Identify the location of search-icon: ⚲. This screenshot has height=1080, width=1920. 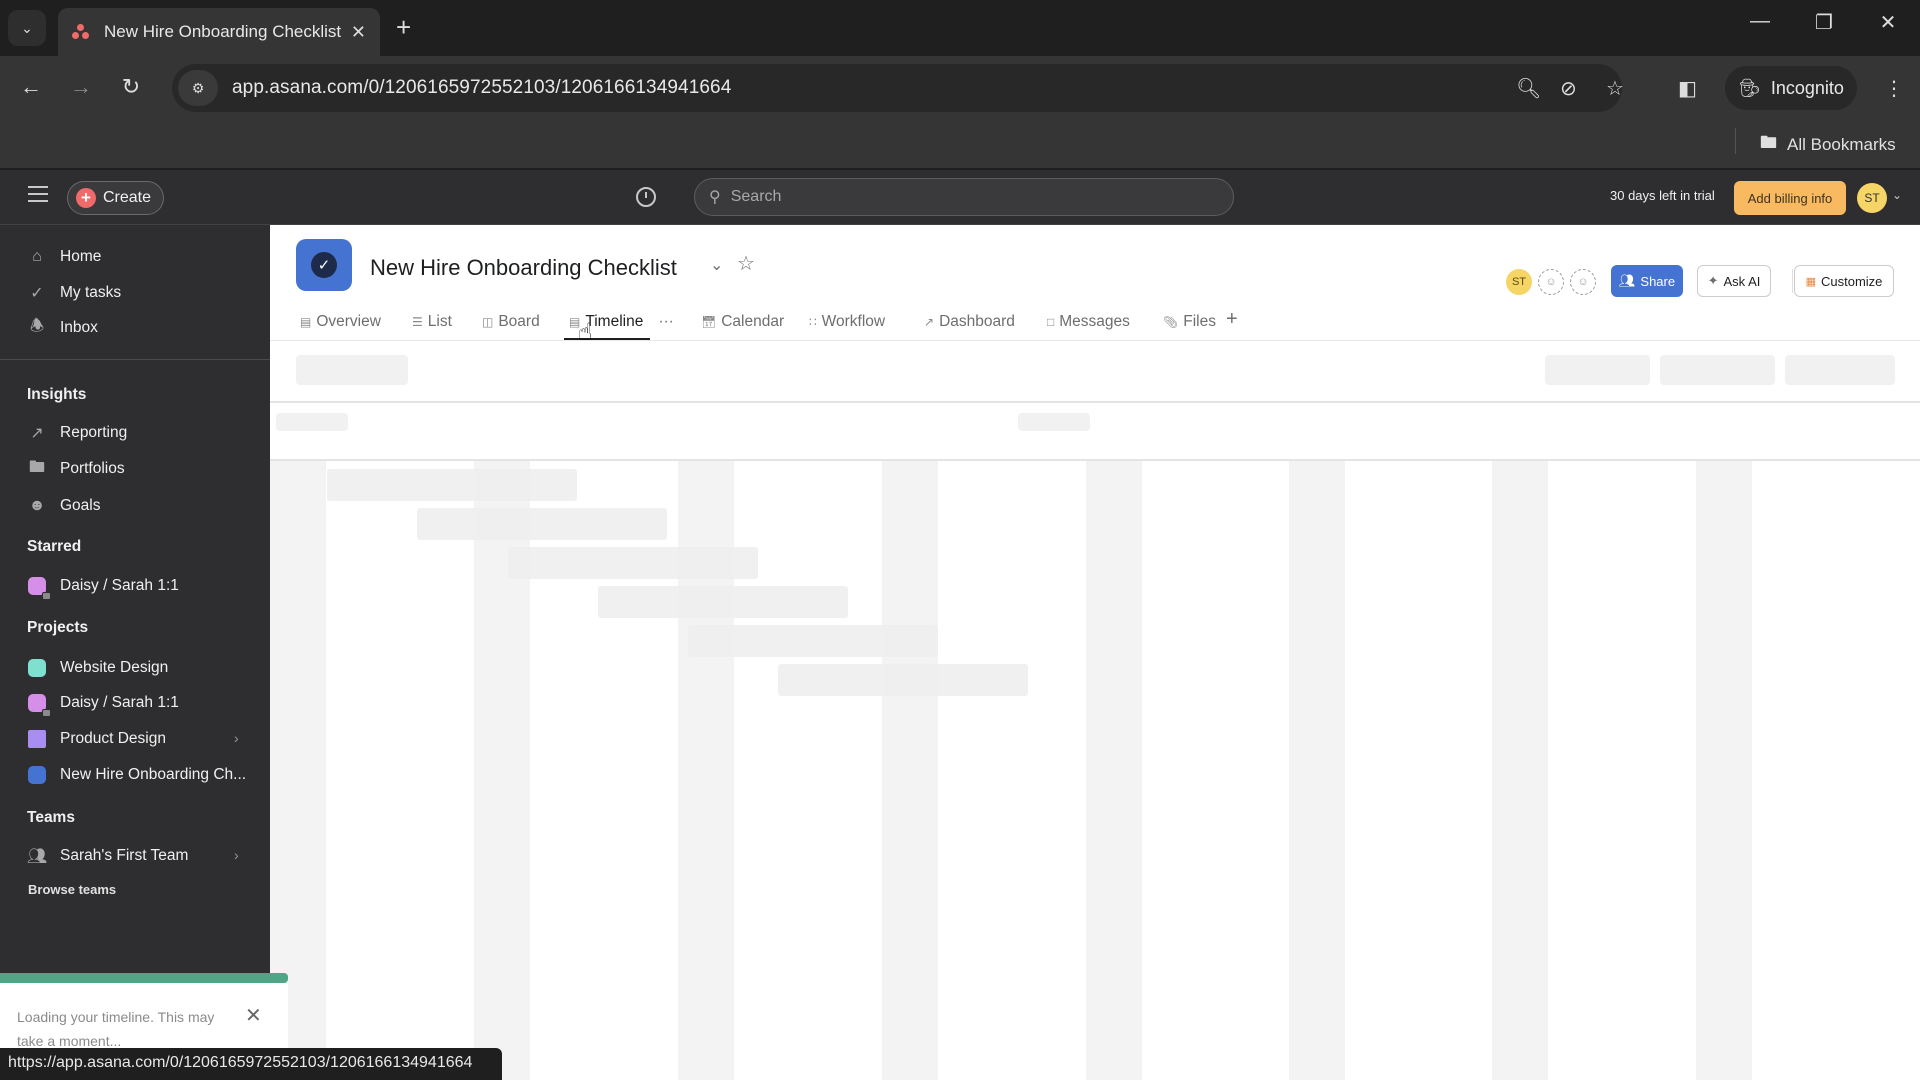
(715, 197).